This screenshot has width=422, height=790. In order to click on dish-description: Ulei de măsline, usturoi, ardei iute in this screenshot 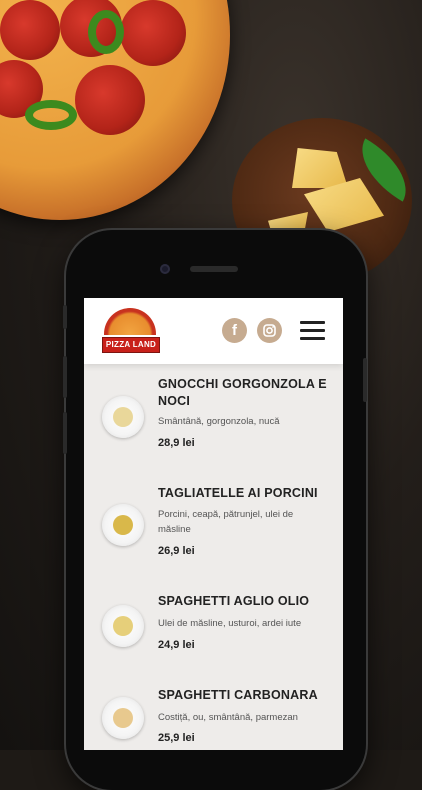, I will do `click(230, 623)`.